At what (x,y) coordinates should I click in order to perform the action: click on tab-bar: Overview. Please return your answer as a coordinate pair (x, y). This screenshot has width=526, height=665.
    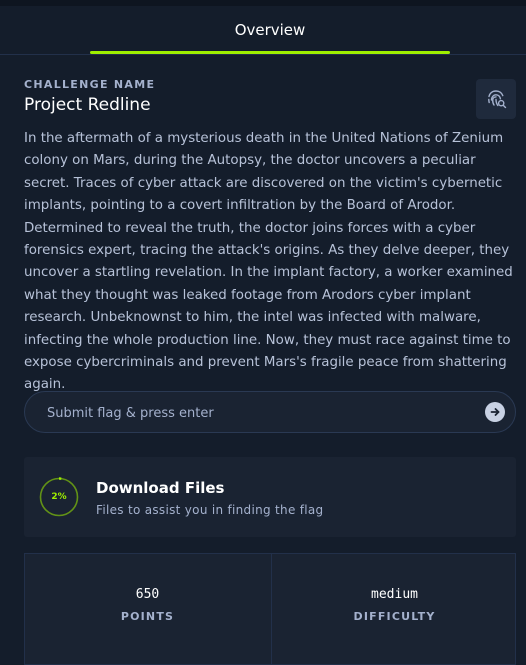
    Looking at the image, I should click on (263, 30).